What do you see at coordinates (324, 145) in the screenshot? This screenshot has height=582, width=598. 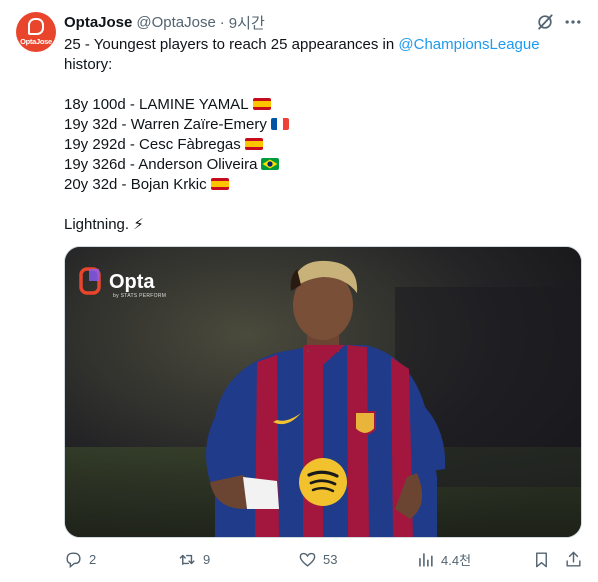 I see `list-item: 19y 292d - Cesc Fàbregas` at bounding box center [324, 145].